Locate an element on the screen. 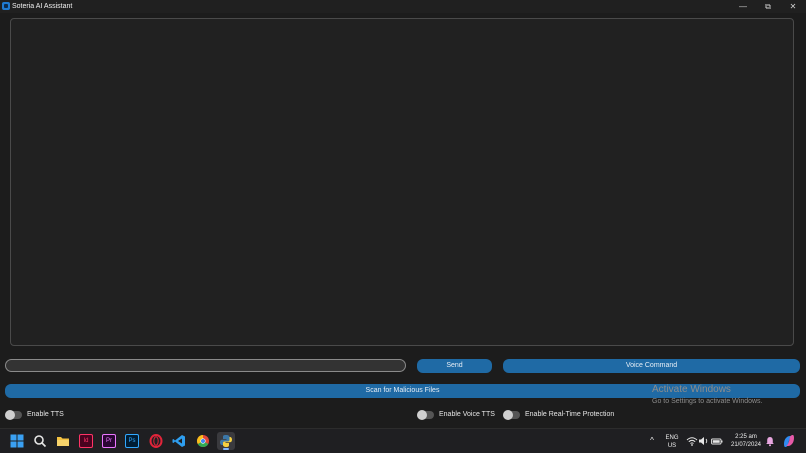 Image resolution: width=806 pixels, height=453 pixels. premiere-pro-icon: Pr is located at coordinates (109, 441).